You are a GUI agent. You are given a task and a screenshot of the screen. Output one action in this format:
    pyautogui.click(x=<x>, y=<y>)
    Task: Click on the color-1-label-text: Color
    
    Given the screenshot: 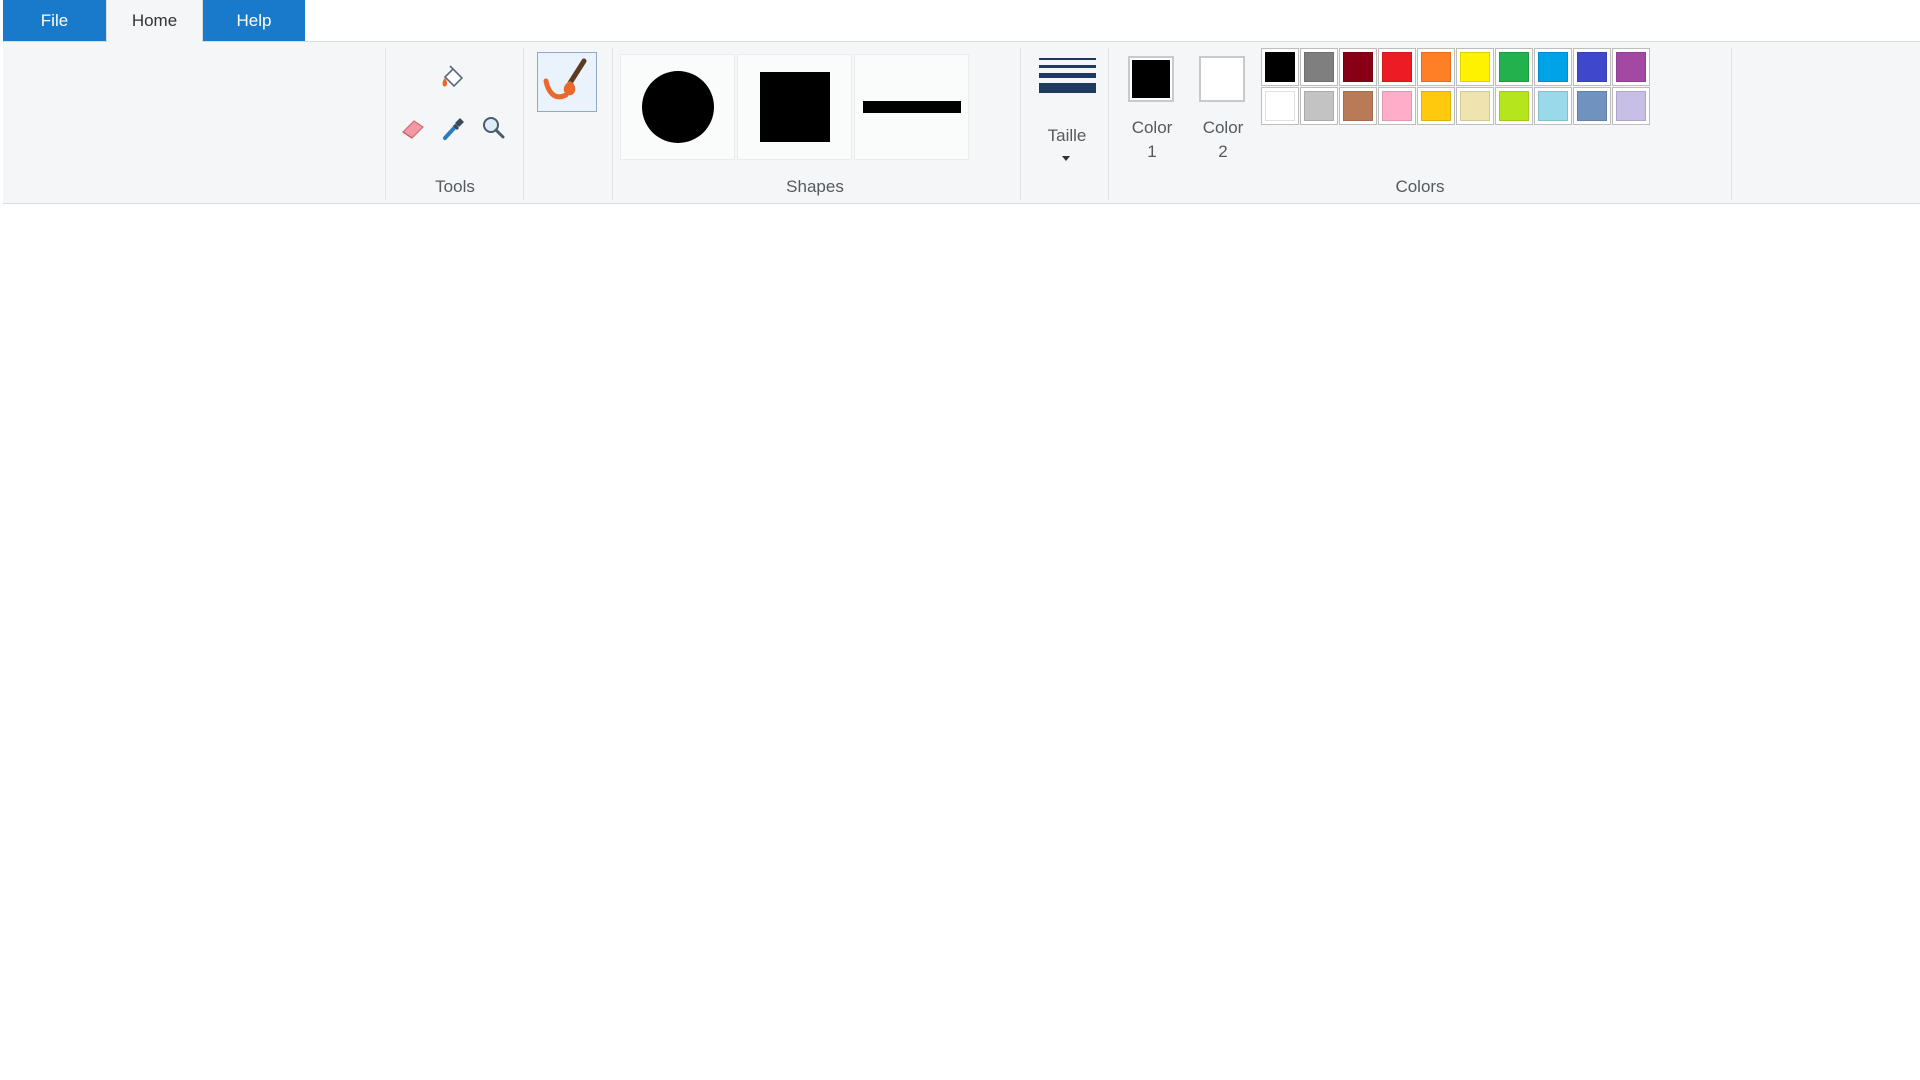 What is the action you would take?
    pyautogui.click(x=1152, y=127)
    